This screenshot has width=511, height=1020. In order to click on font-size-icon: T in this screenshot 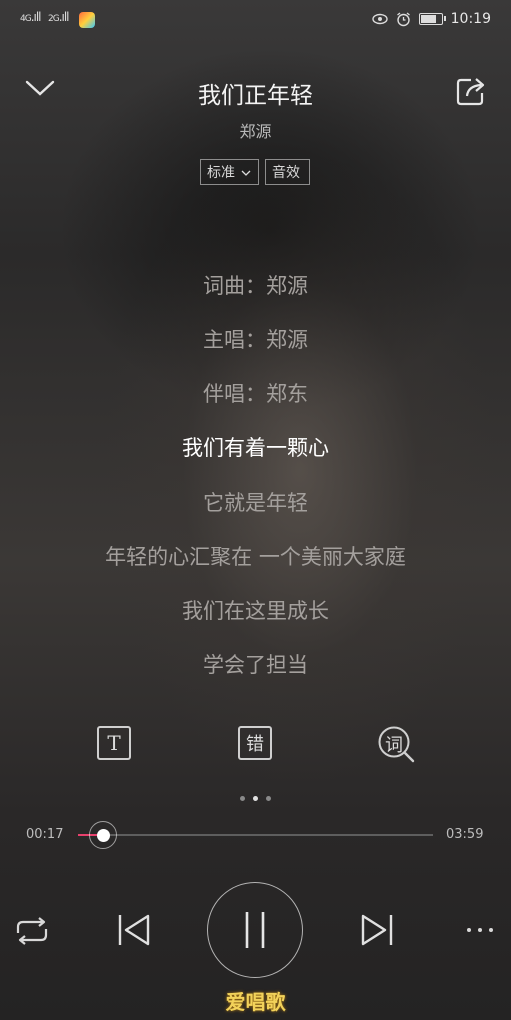, I will do `click(114, 743)`.